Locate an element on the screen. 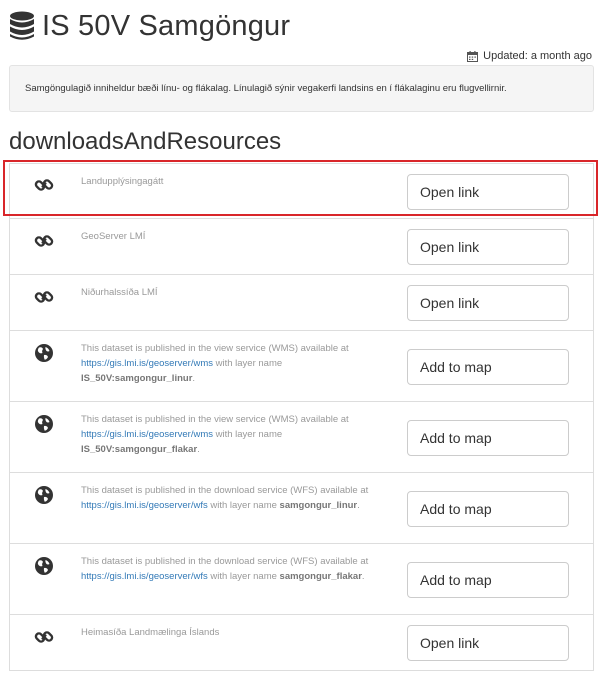 This screenshot has height=675, width=598. resource-row: Heimasíða Landmælinga Íslands Open link is located at coordinates (301, 643).